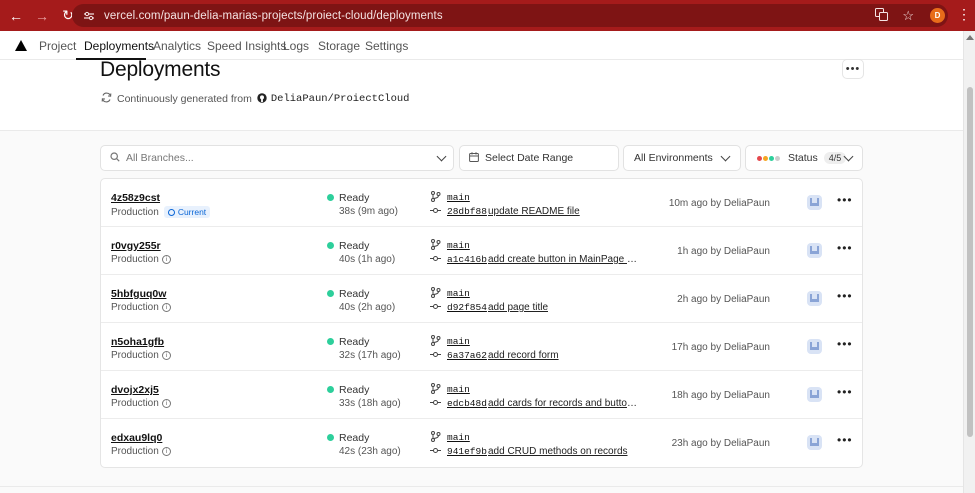 This screenshot has height=493, width=975. I want to click on scroll-thumb, so click(970, 262).